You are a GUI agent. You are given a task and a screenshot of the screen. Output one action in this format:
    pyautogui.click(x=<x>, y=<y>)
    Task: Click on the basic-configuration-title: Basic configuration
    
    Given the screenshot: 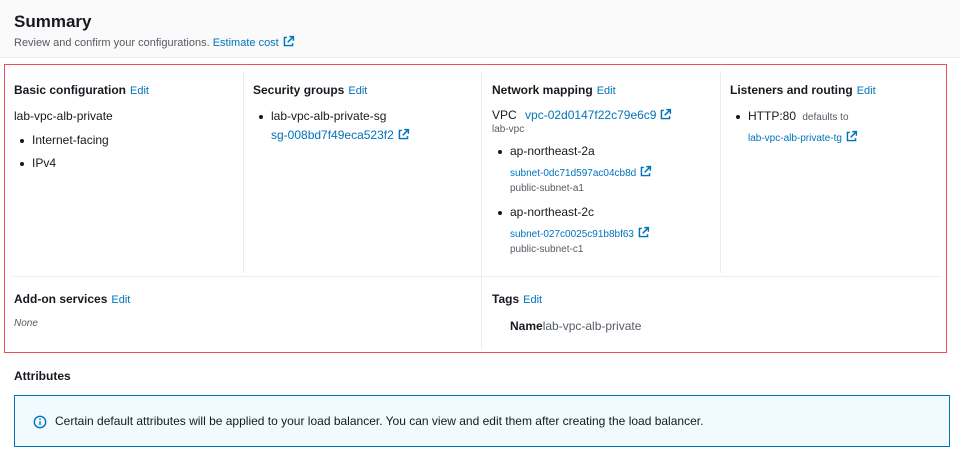 What is the action you would take?
    pyautogui.click(x=70, y=90)
    